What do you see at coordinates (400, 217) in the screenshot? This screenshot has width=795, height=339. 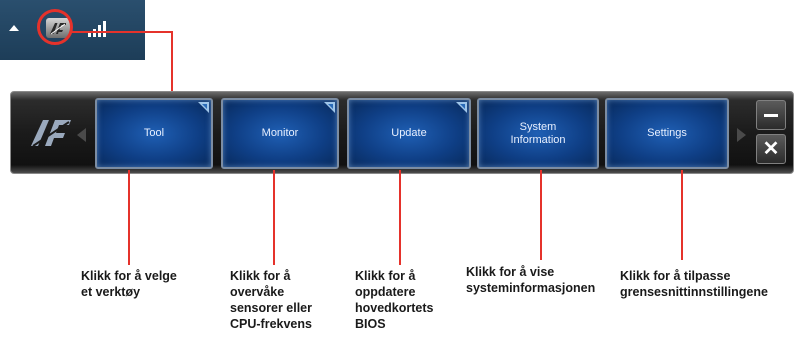 I see `callout-line-update` at bounding box center [400, 217].